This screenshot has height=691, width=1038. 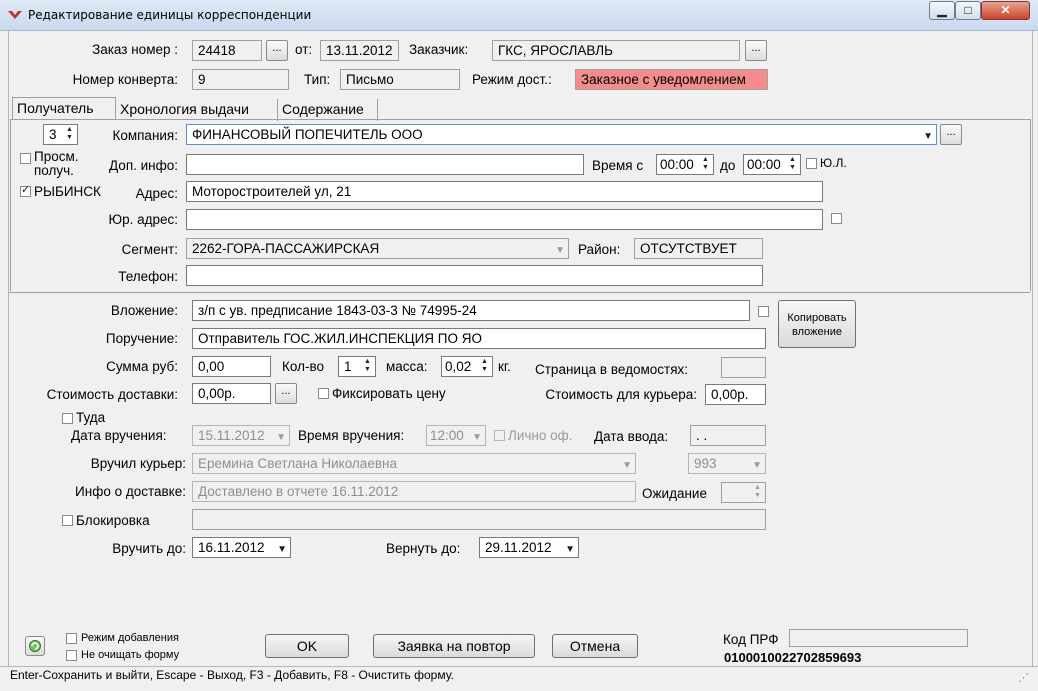 I want to click on legal-entity-checkbox, so click(x=811, y=163).